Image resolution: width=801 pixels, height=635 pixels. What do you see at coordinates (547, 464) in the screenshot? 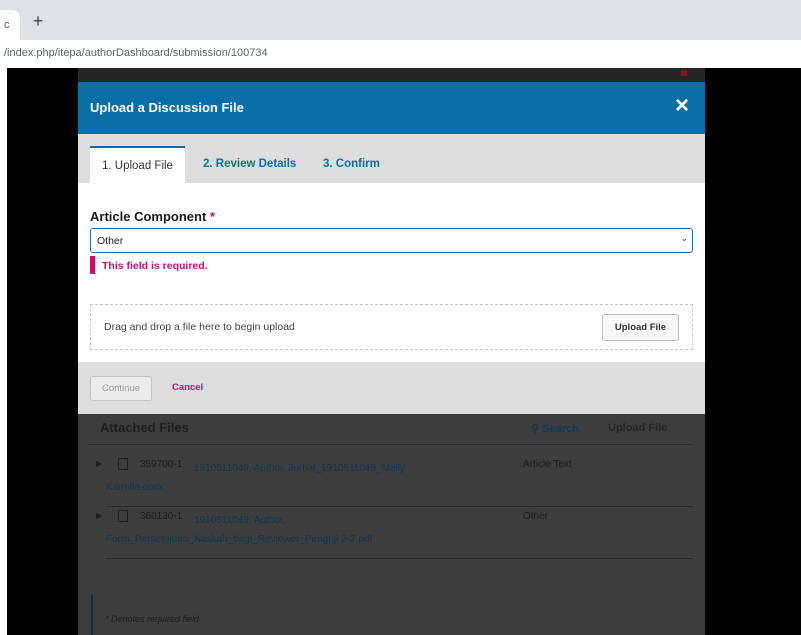
I see `file-type: Article Text` at bounding box center [547, 464].